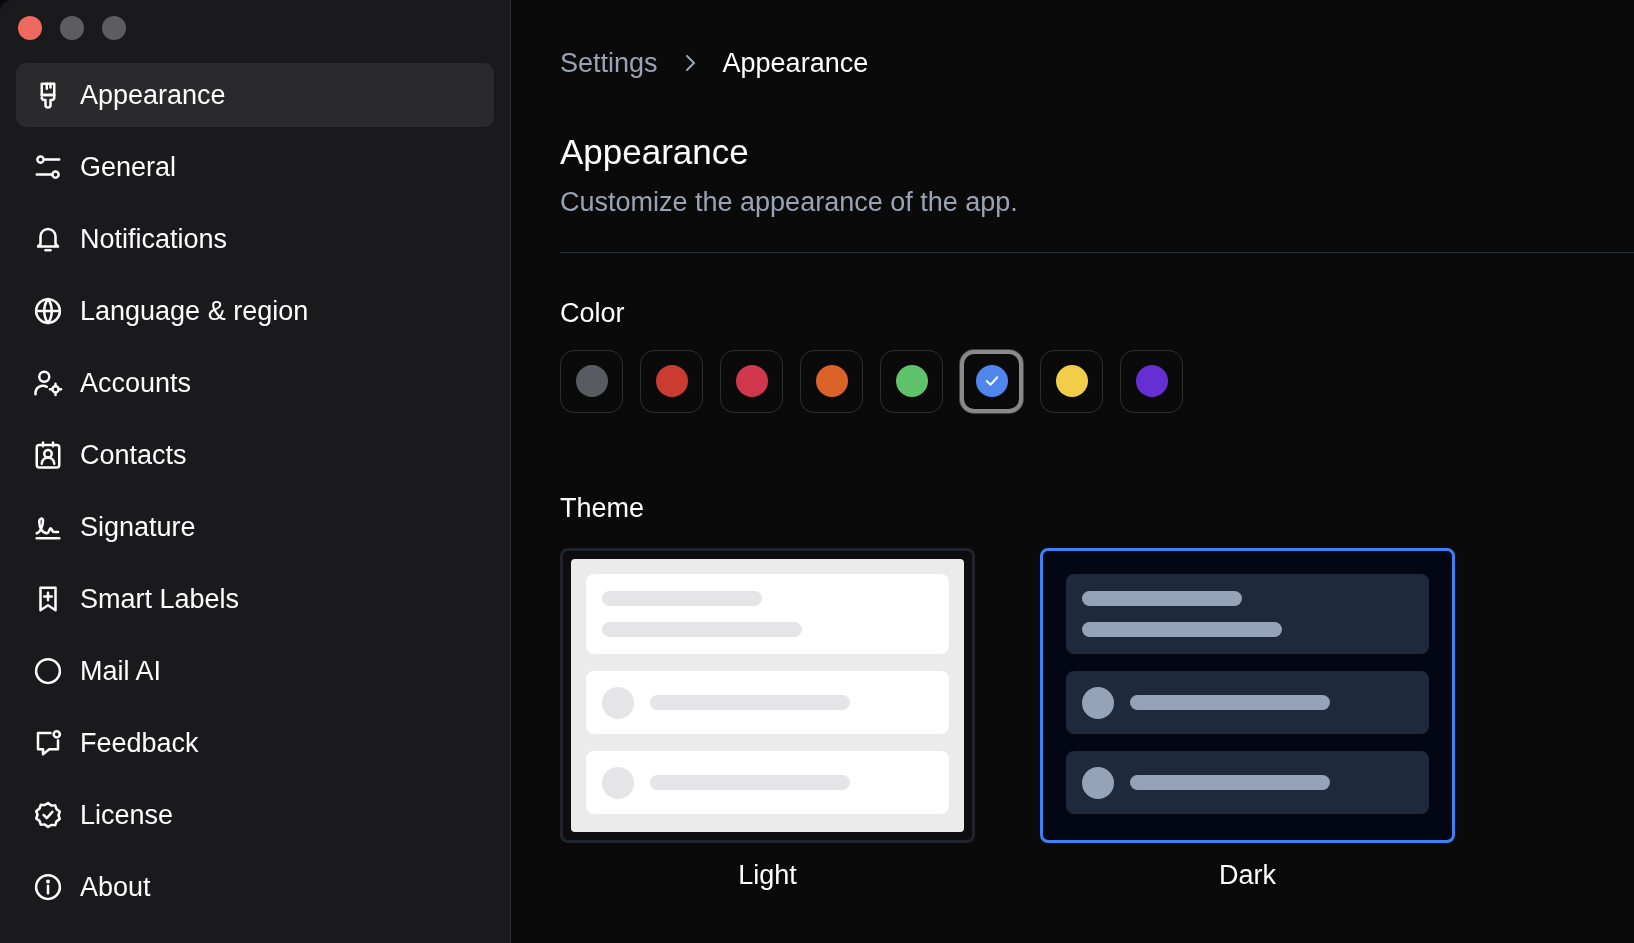  Describe the element at coordinates (48, 167) in the screenshot. I see `sliders-icon` at that location.